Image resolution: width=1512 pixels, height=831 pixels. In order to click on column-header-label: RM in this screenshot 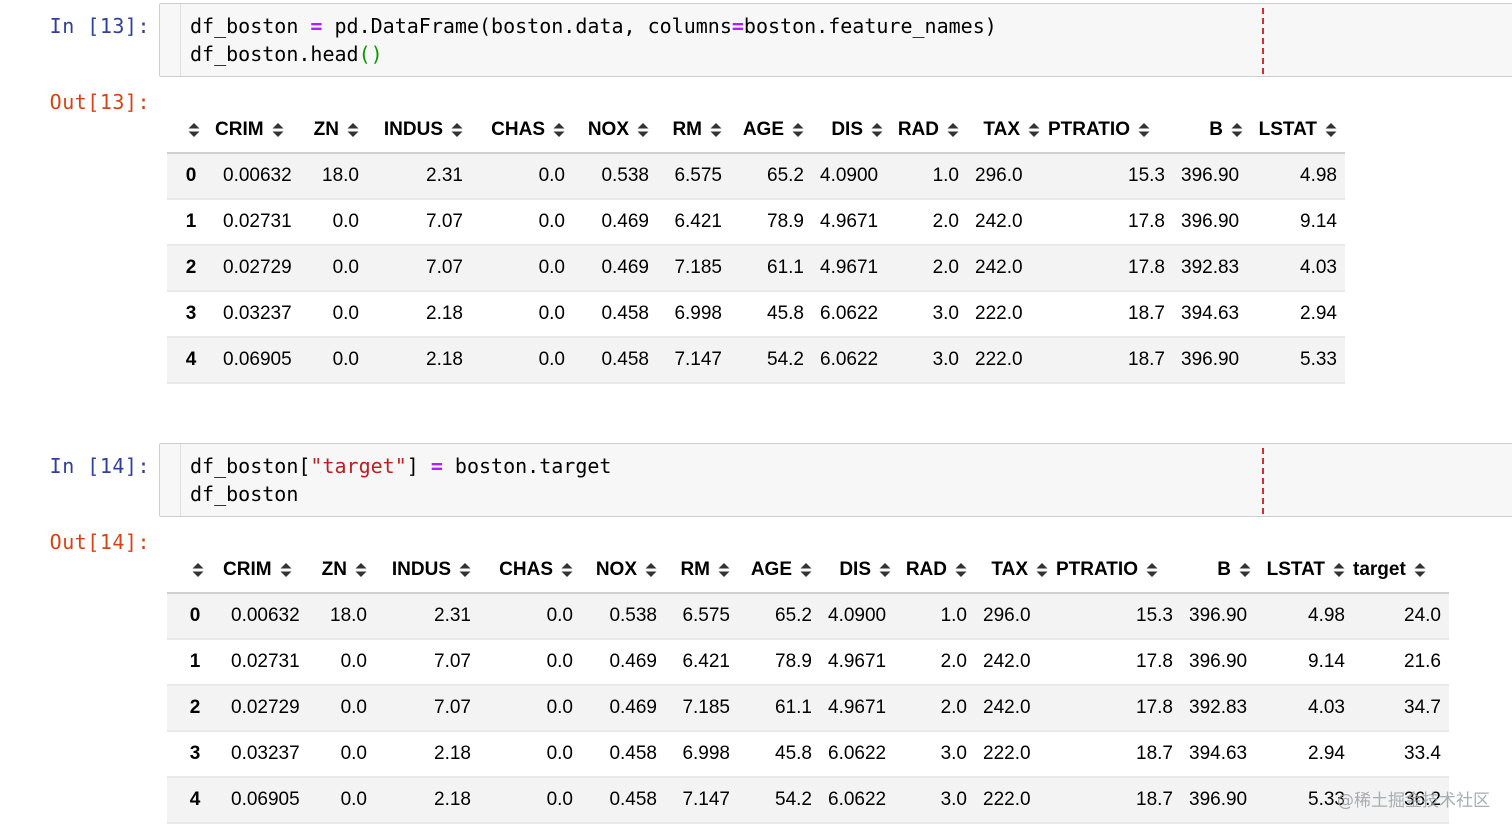, I will do `click(695, 569)`.